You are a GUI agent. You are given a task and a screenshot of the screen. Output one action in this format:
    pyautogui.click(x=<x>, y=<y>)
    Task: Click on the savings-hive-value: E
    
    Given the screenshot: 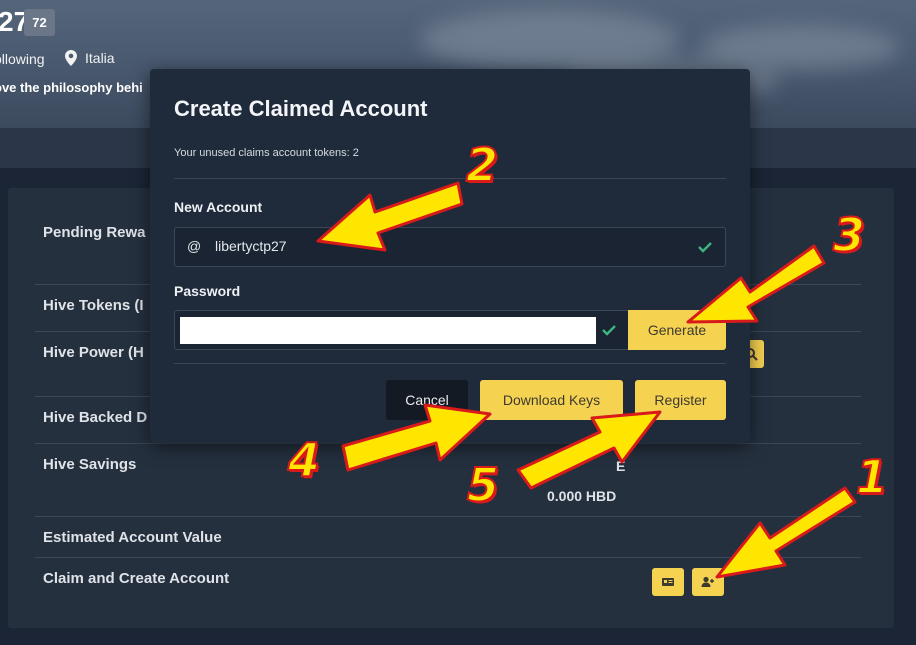 What is the action you would take?
    pyautogui.click(x=621, y=466)
    